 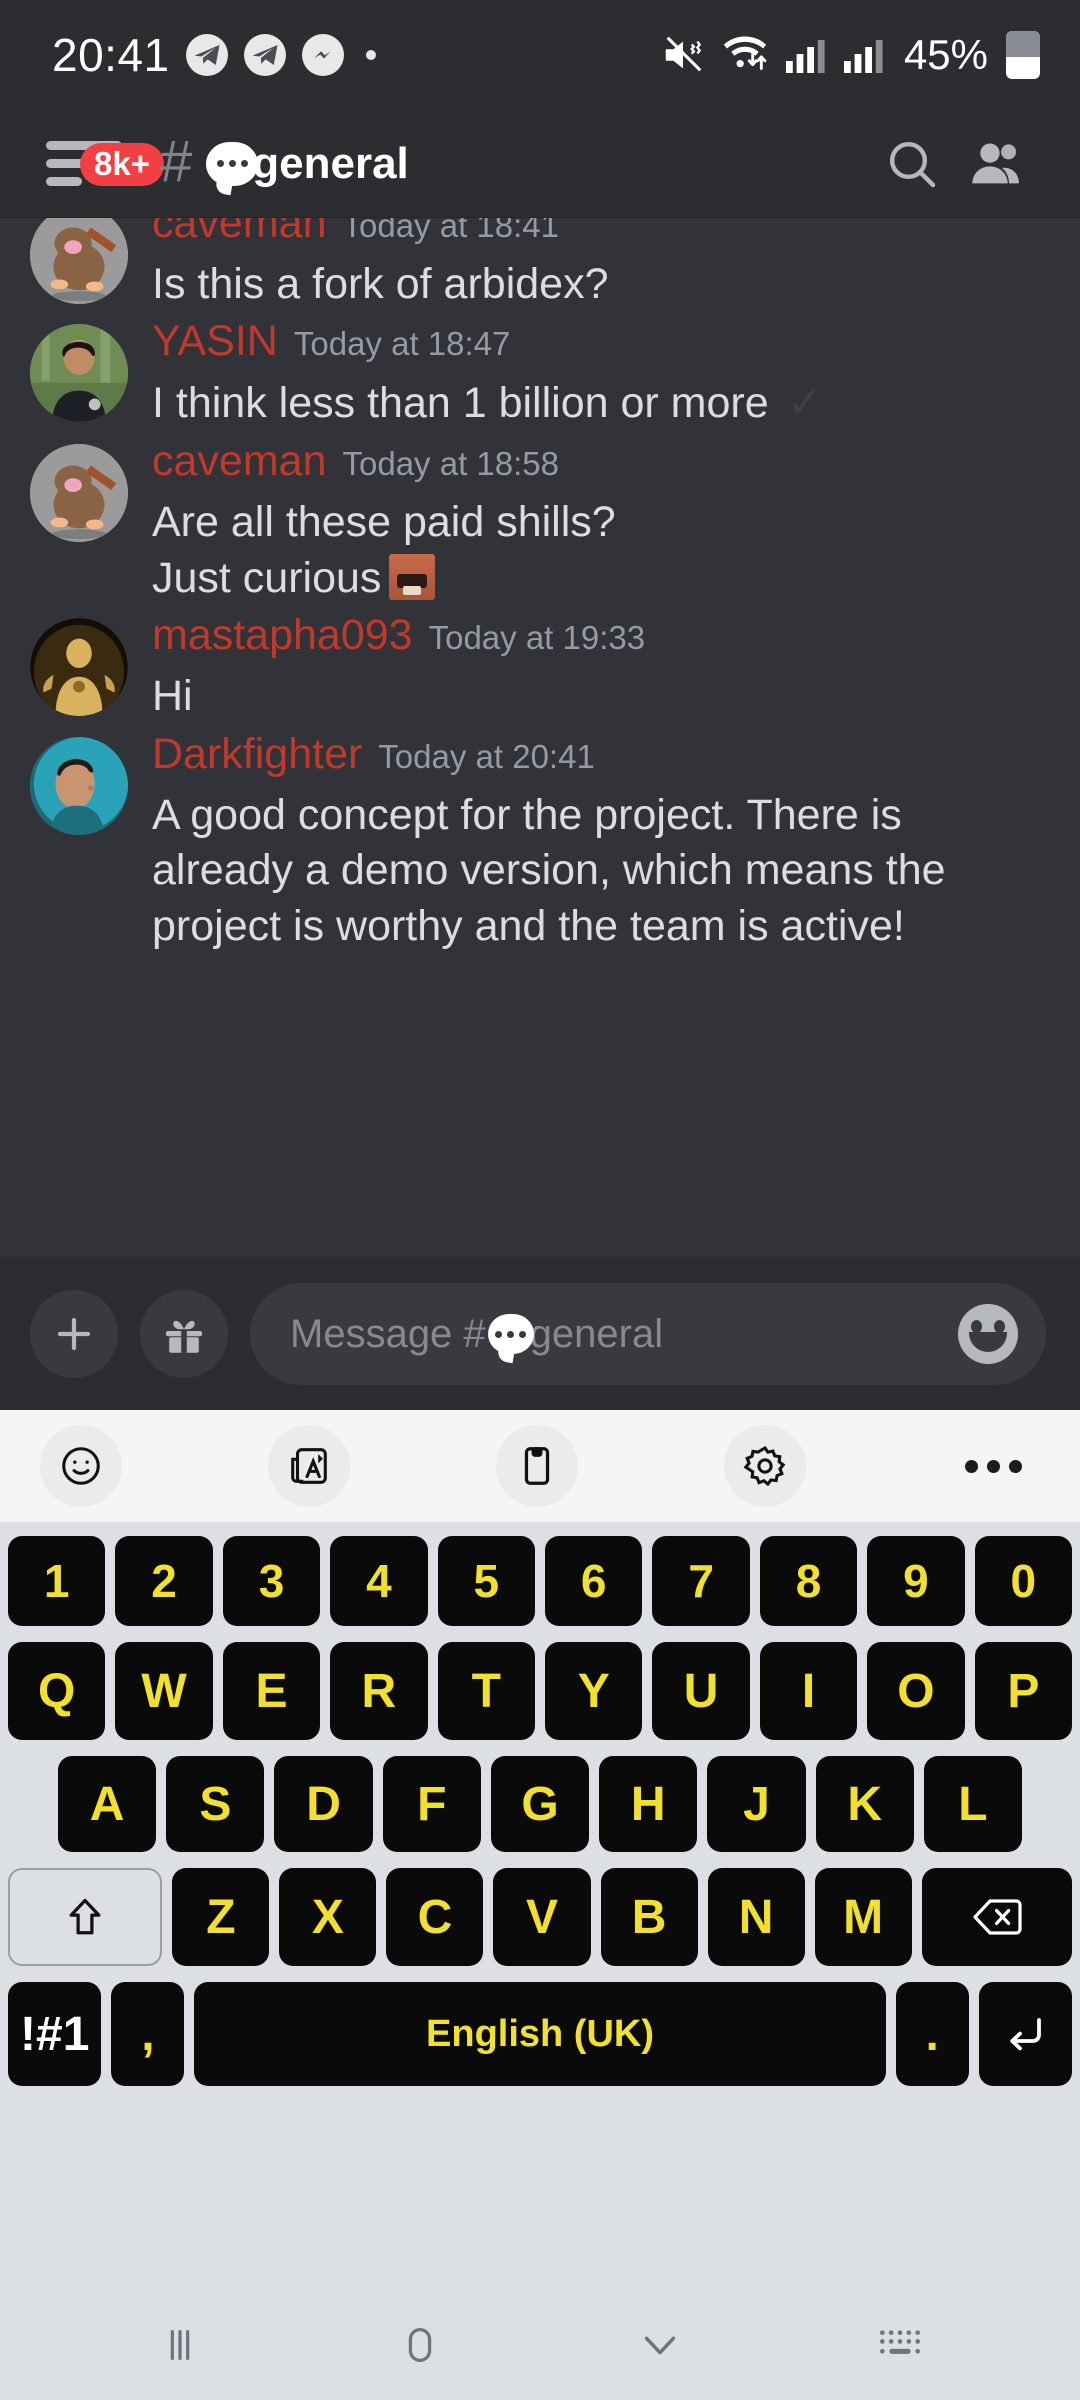 What do you see at coordinates (56, 1581) in the screenshot?
I see `key-1: 1` at bounding box center [56, 1581].